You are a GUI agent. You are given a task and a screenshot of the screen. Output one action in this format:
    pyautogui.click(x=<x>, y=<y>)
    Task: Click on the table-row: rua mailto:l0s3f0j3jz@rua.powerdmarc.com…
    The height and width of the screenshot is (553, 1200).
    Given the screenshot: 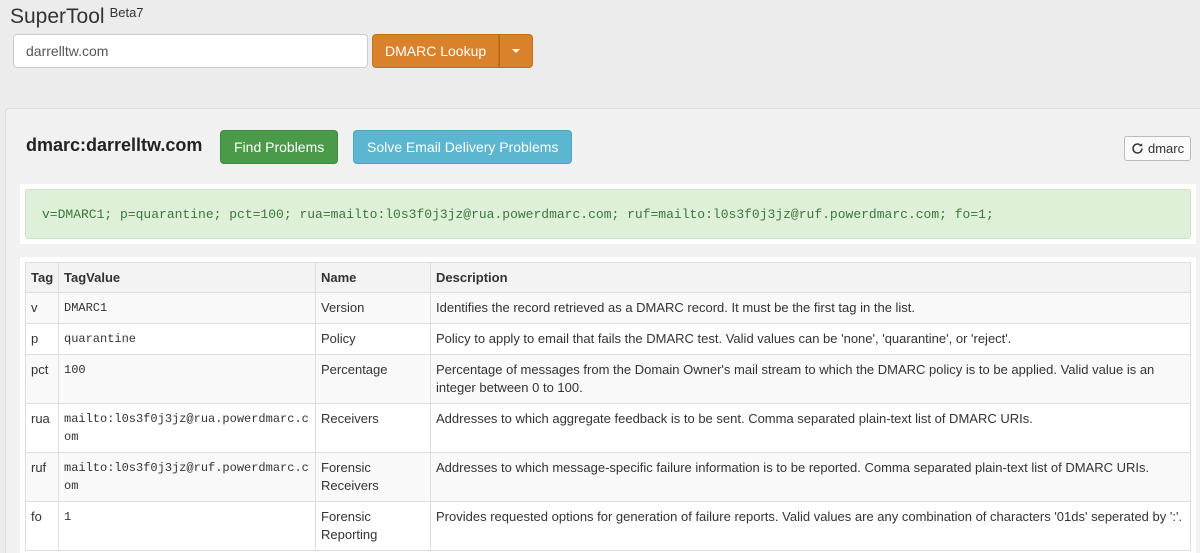 What is the action you would take?
    pyautogui.click(x=608, y=428)
    